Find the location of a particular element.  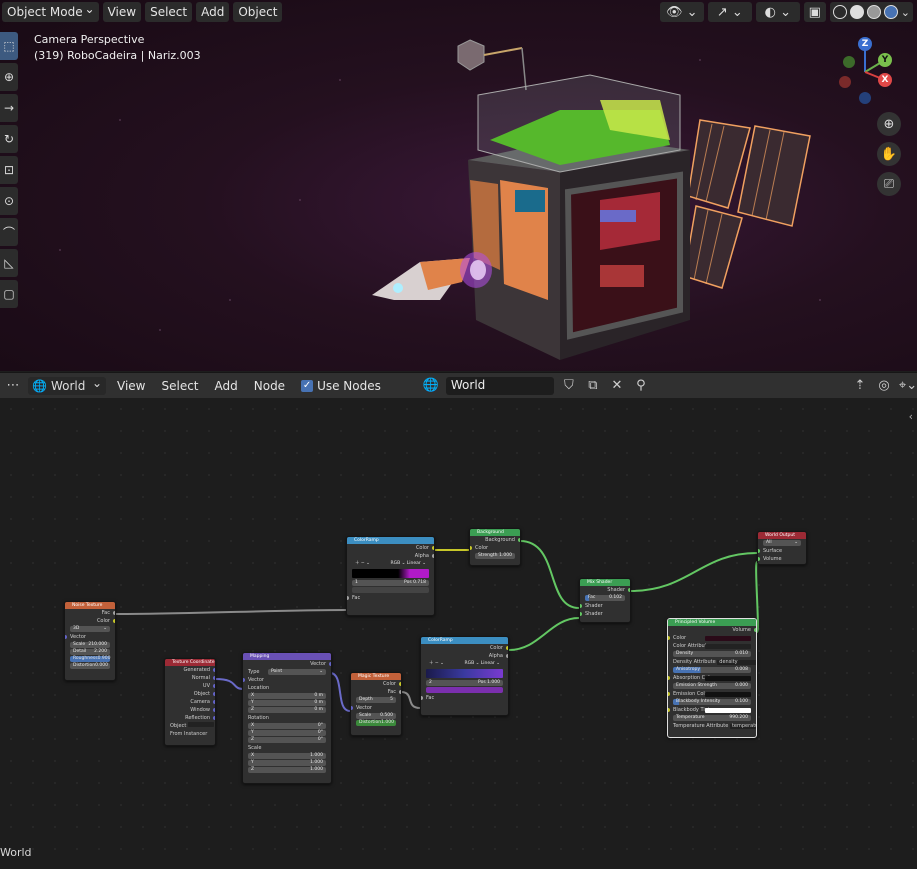

menu-select: Select is located at coordinates (169, 12).